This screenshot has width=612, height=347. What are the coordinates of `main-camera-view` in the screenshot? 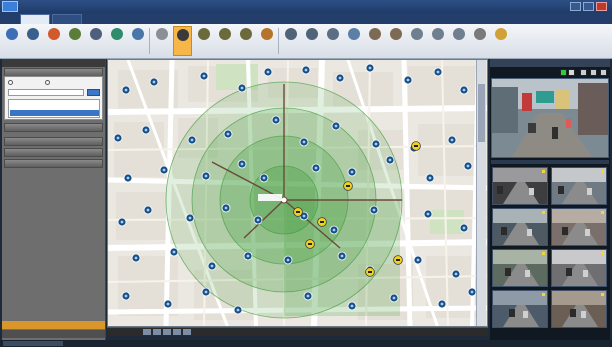 It's located at (550, 118).